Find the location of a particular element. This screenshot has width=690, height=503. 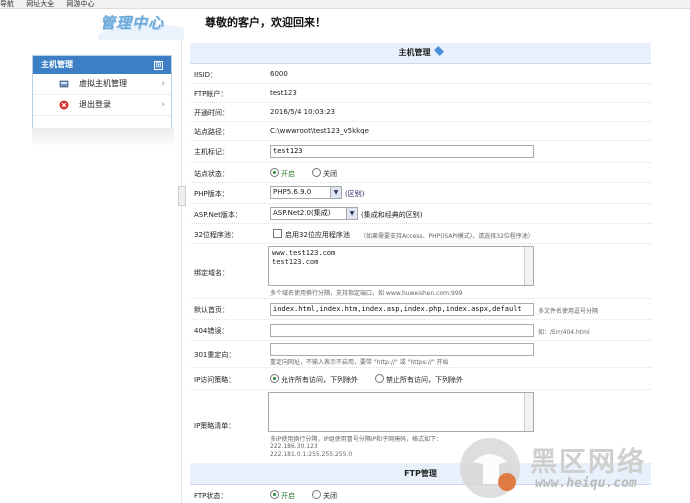

row-ftp-account: FTP帐户： test123 is located at coordinates (420, 93).